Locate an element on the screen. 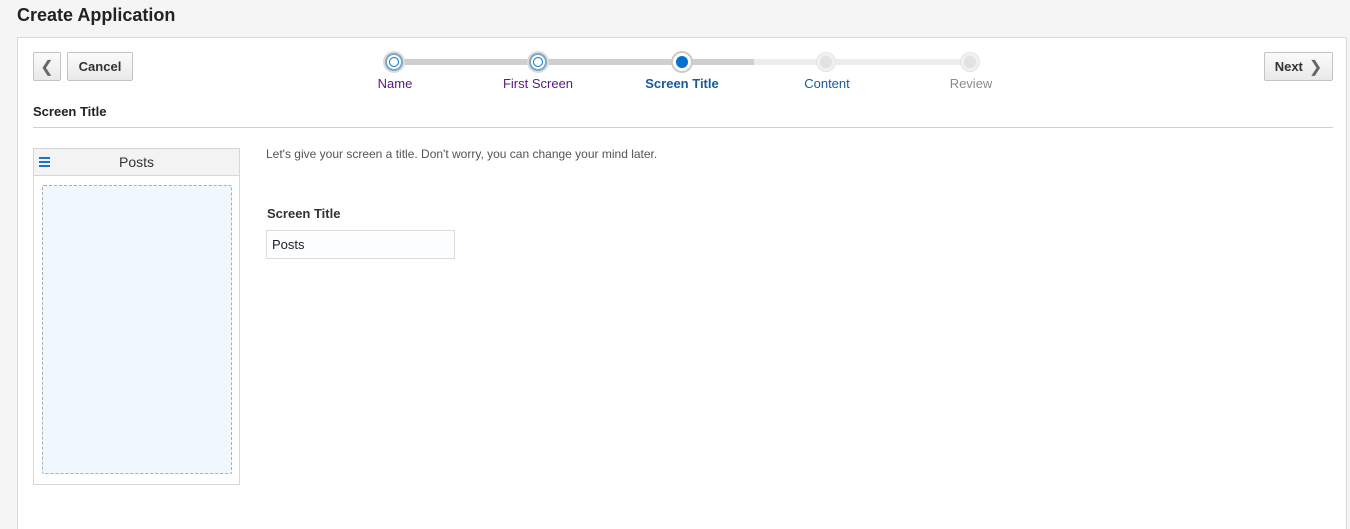 The height and width of the screenshot is (529, 1350). screen-title-label: Screen Title is located at coordinates (304, 213).